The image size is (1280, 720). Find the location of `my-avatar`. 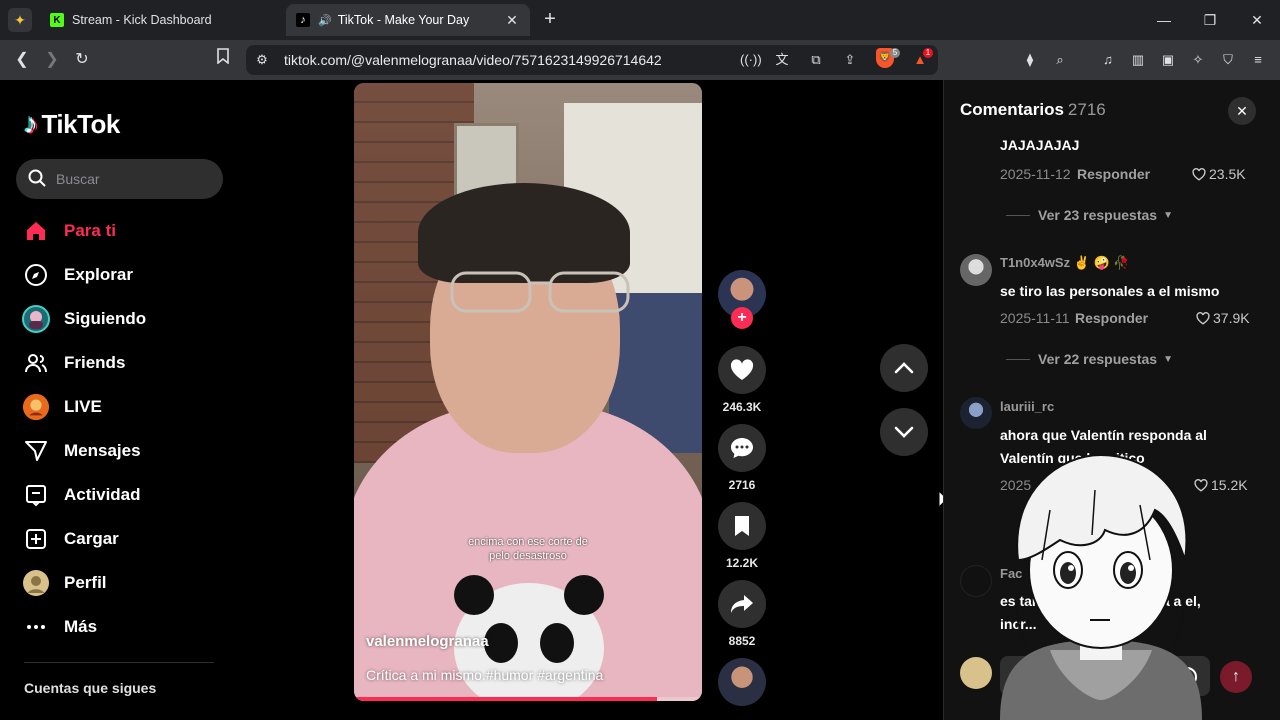

my-avatar is located at coordinates (976, 673).